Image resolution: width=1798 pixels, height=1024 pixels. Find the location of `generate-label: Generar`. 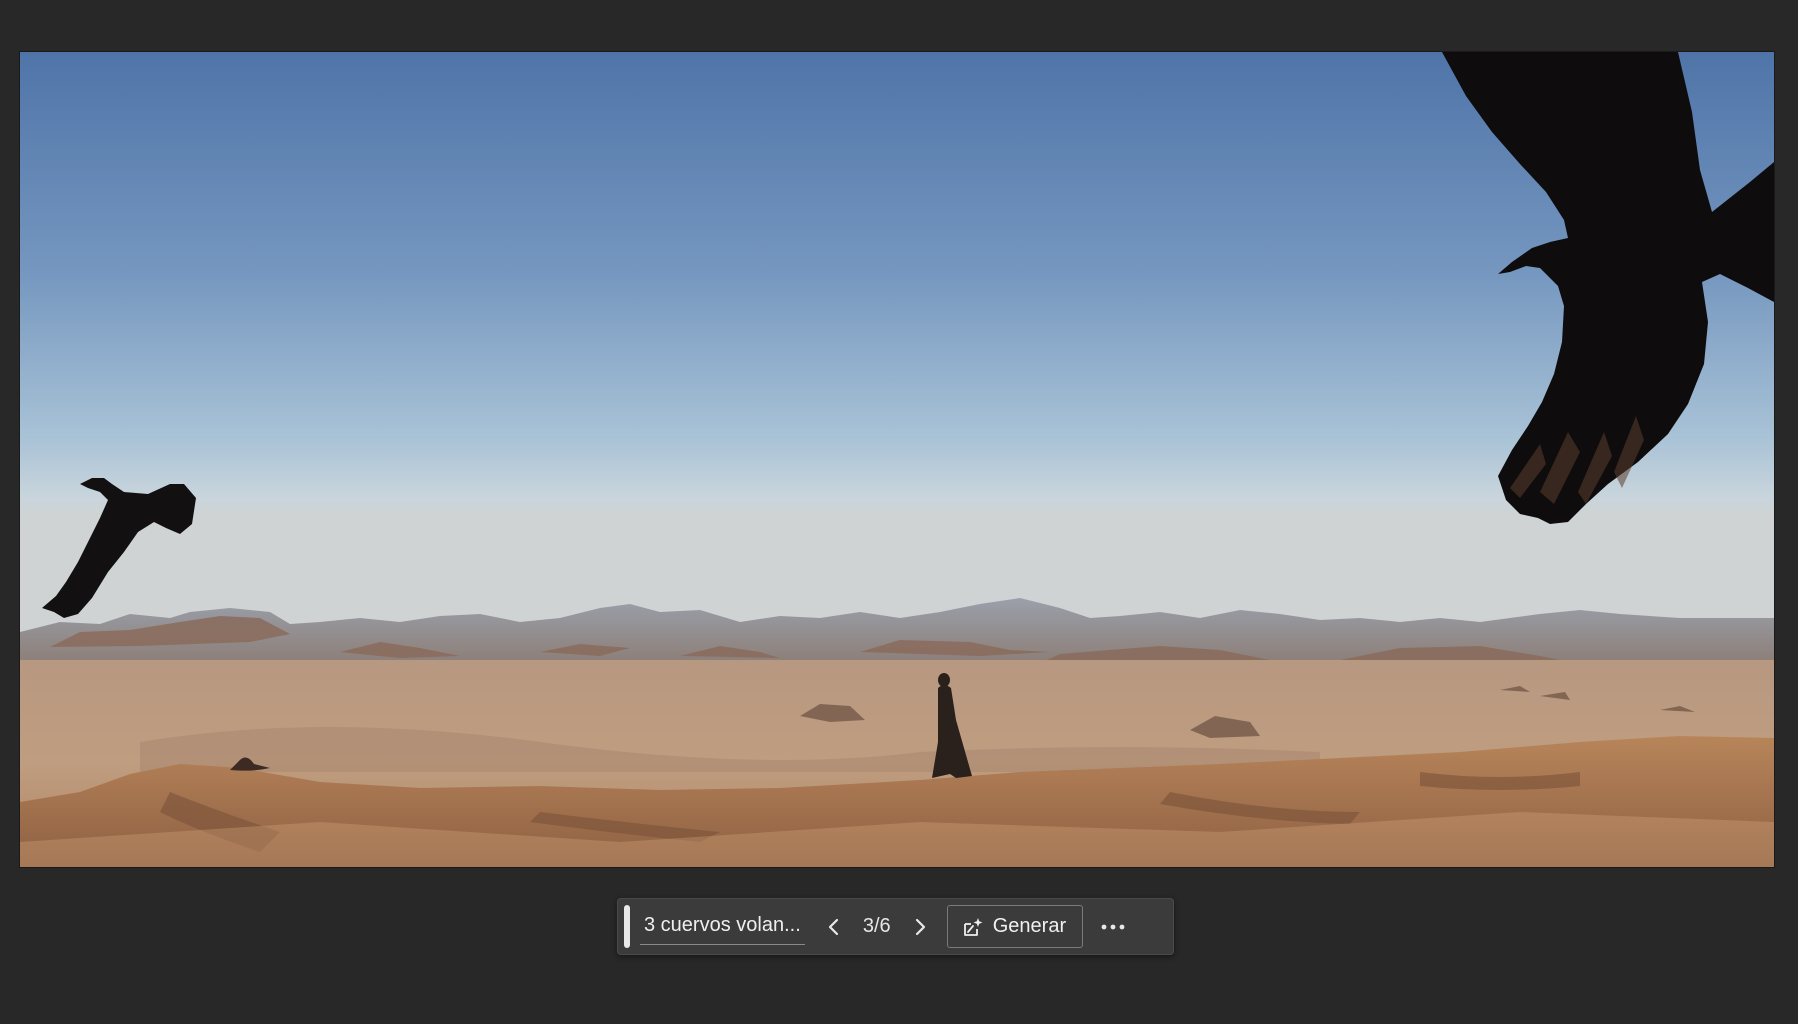

generate-label: Generar is located at coordinates (1029, 926).